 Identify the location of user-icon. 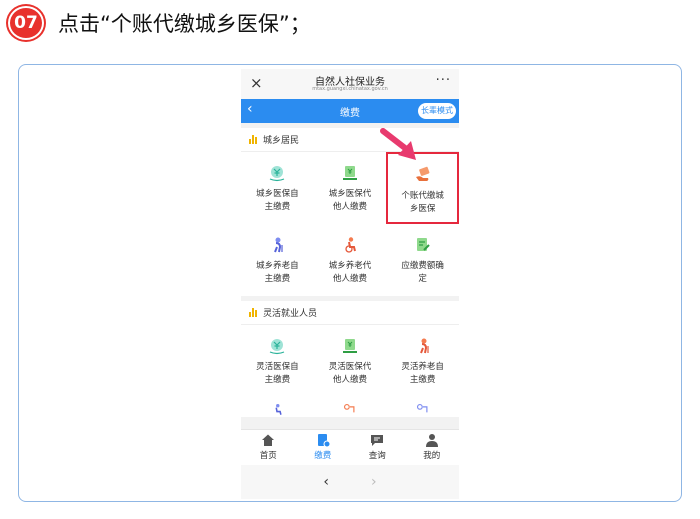
(431, 440).